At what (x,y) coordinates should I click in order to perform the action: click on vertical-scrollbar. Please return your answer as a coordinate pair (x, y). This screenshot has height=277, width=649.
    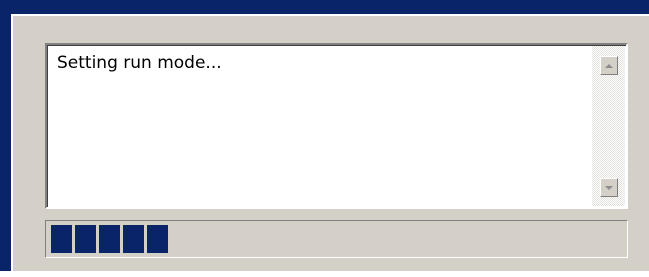
    Looking at the image, I should click on (608, 126).